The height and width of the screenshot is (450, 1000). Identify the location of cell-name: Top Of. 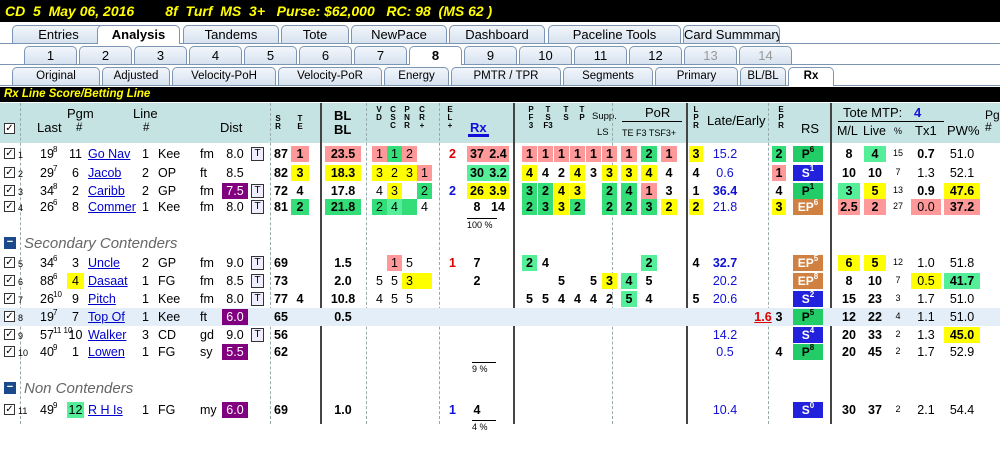
(106, 317).